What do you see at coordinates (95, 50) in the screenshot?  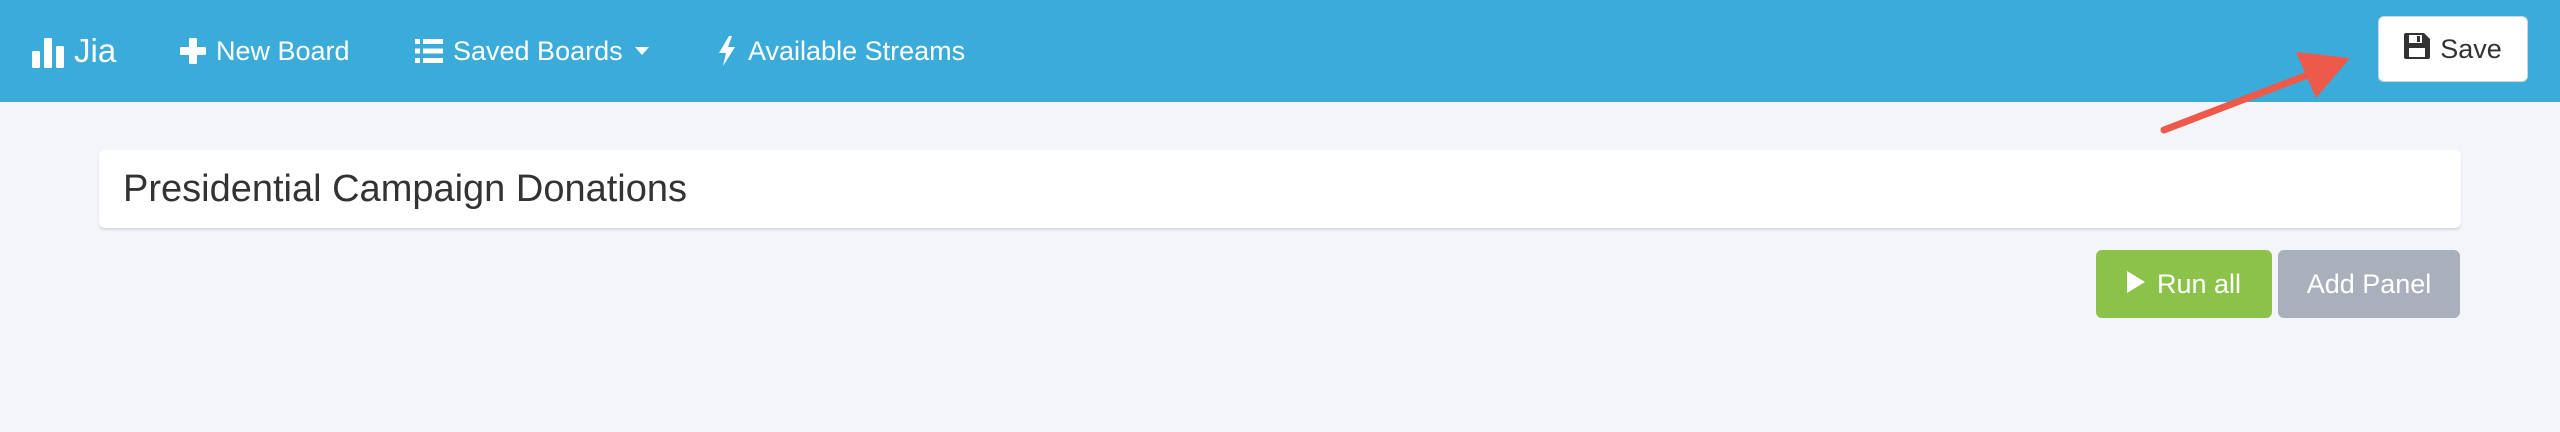 I see `brand-label: Jia` at bounding box center [95, 50].